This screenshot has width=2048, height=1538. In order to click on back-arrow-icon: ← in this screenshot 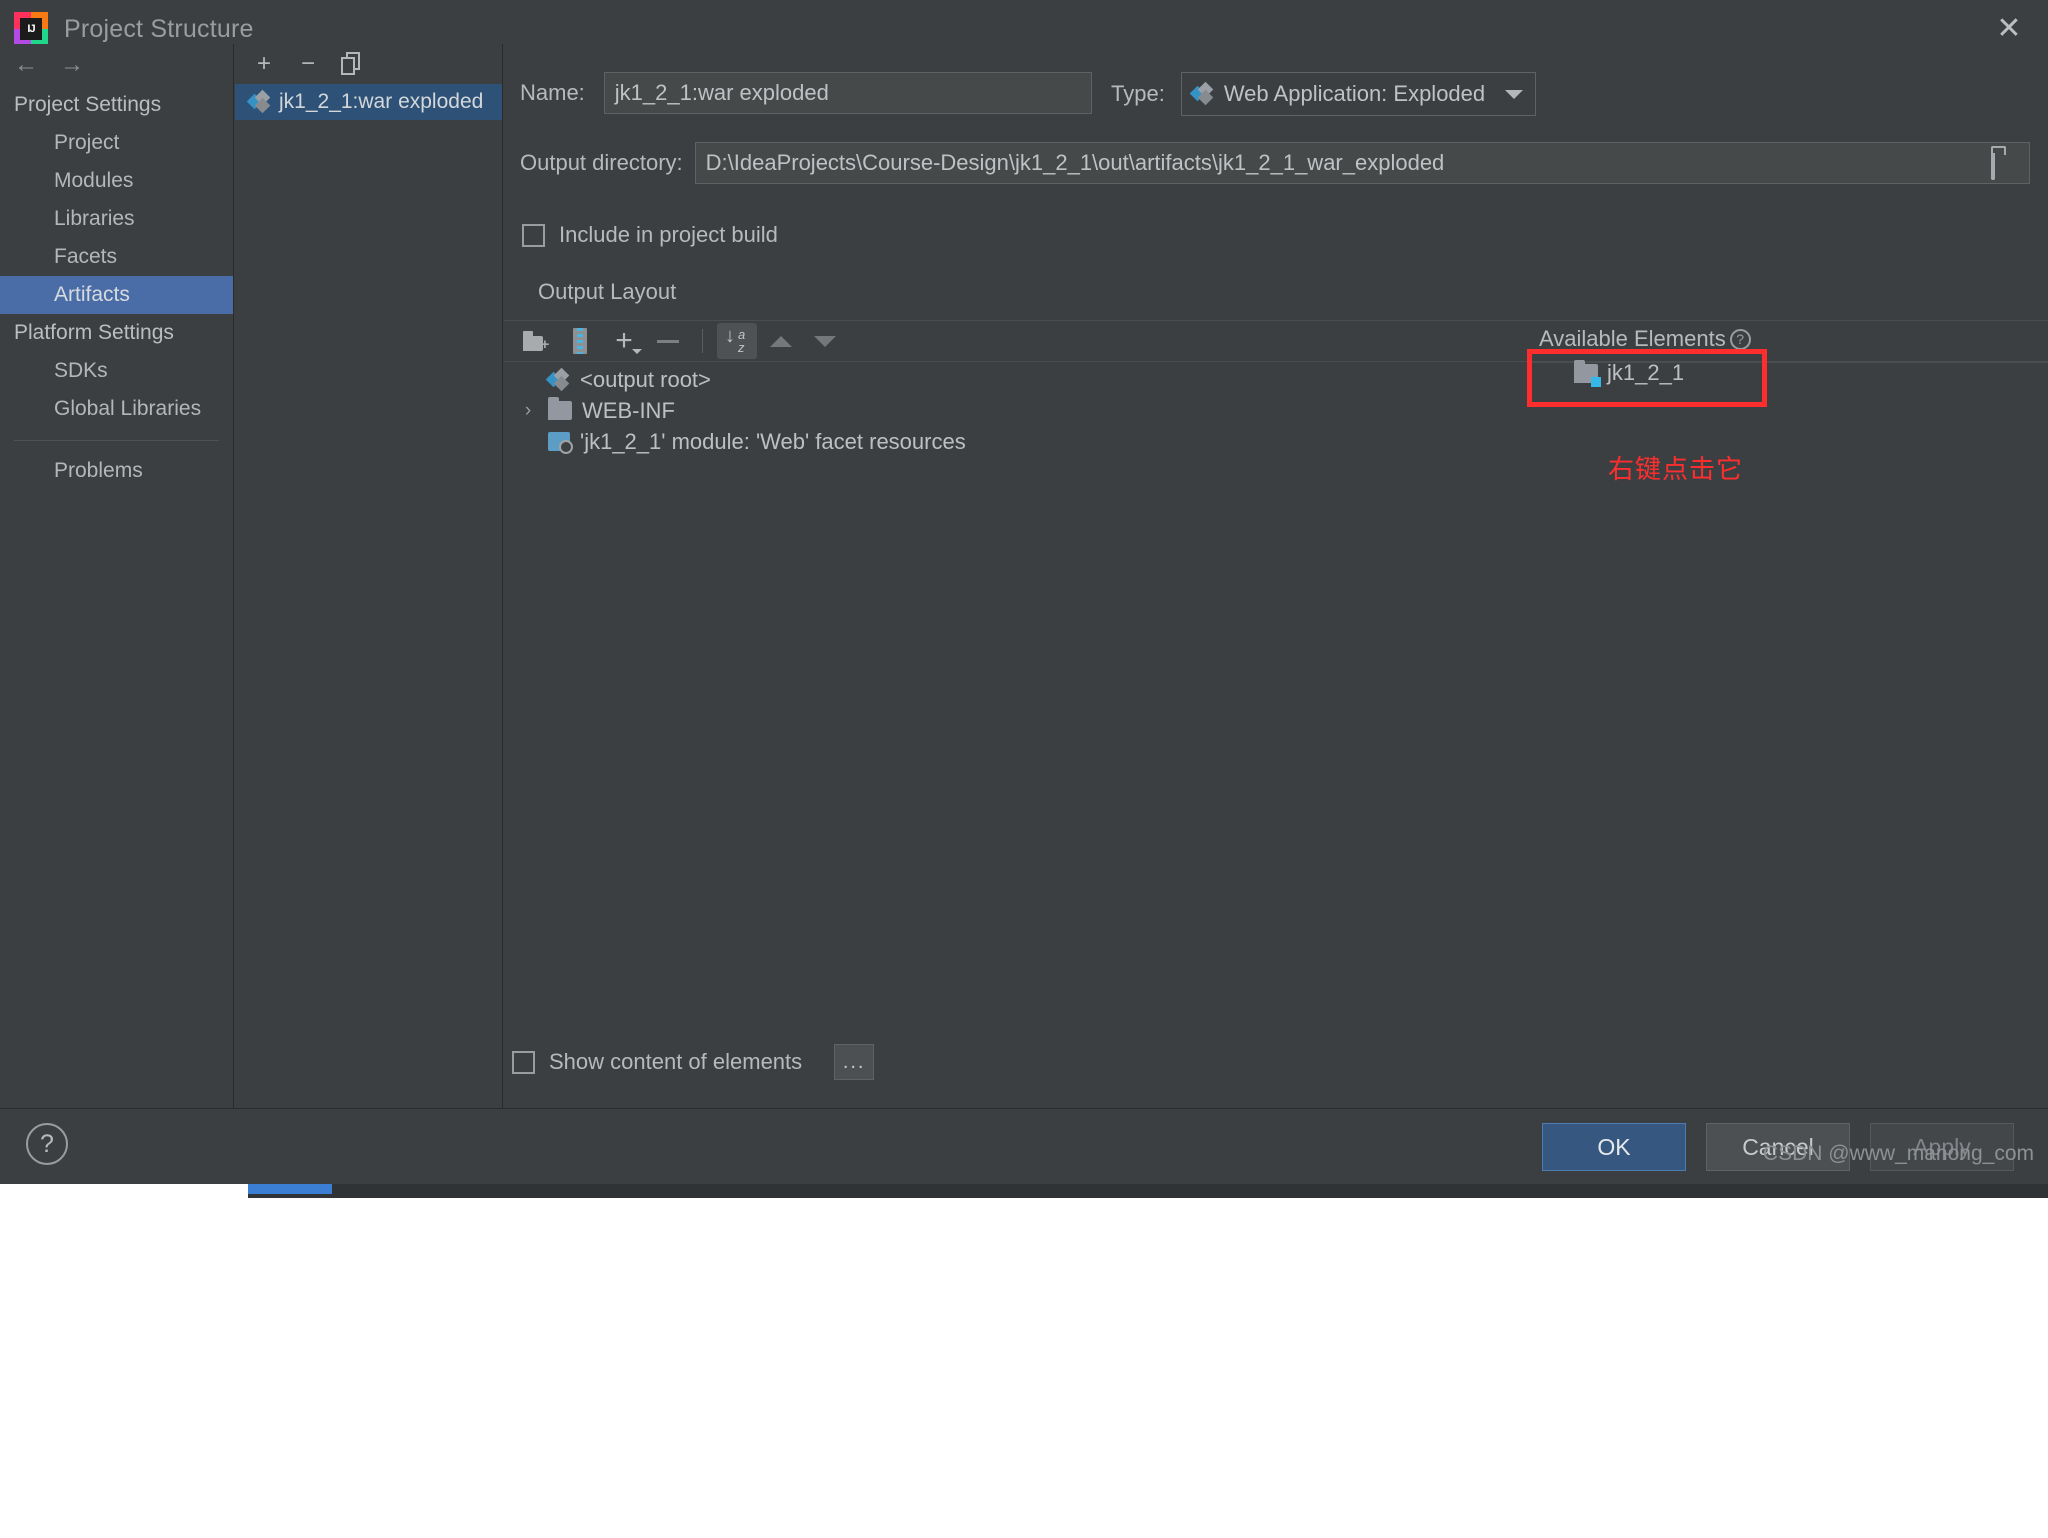, I will do `click(26, 65)`.